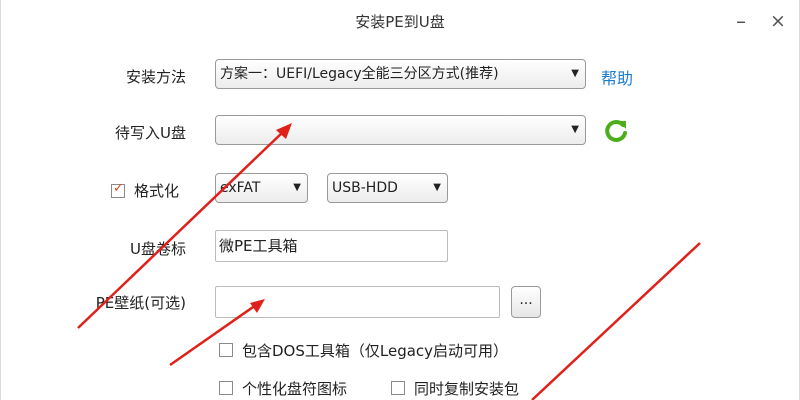 The width and height of the screenshot is (800, 400). What do you see at coordinates (617, 77) in the screenshot?
I see `help-link: 帮助` at bounding box center [617, 77].